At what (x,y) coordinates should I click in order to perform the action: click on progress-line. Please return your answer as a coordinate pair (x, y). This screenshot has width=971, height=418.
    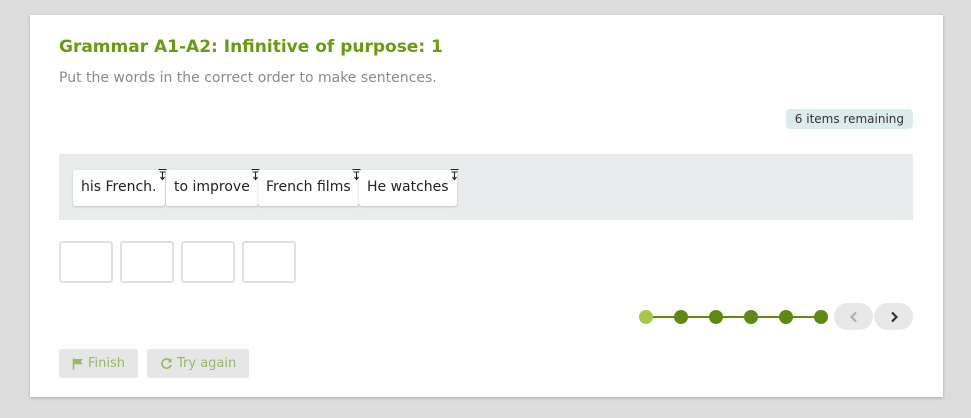
    Looking at the image, I should click on (733, 317).